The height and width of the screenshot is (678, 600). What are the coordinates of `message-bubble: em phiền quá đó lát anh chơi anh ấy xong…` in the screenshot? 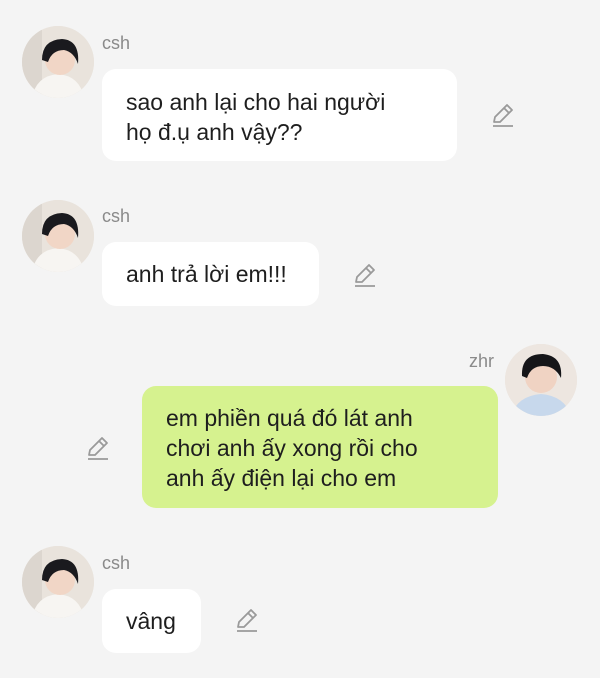 It's located at (320, 447).